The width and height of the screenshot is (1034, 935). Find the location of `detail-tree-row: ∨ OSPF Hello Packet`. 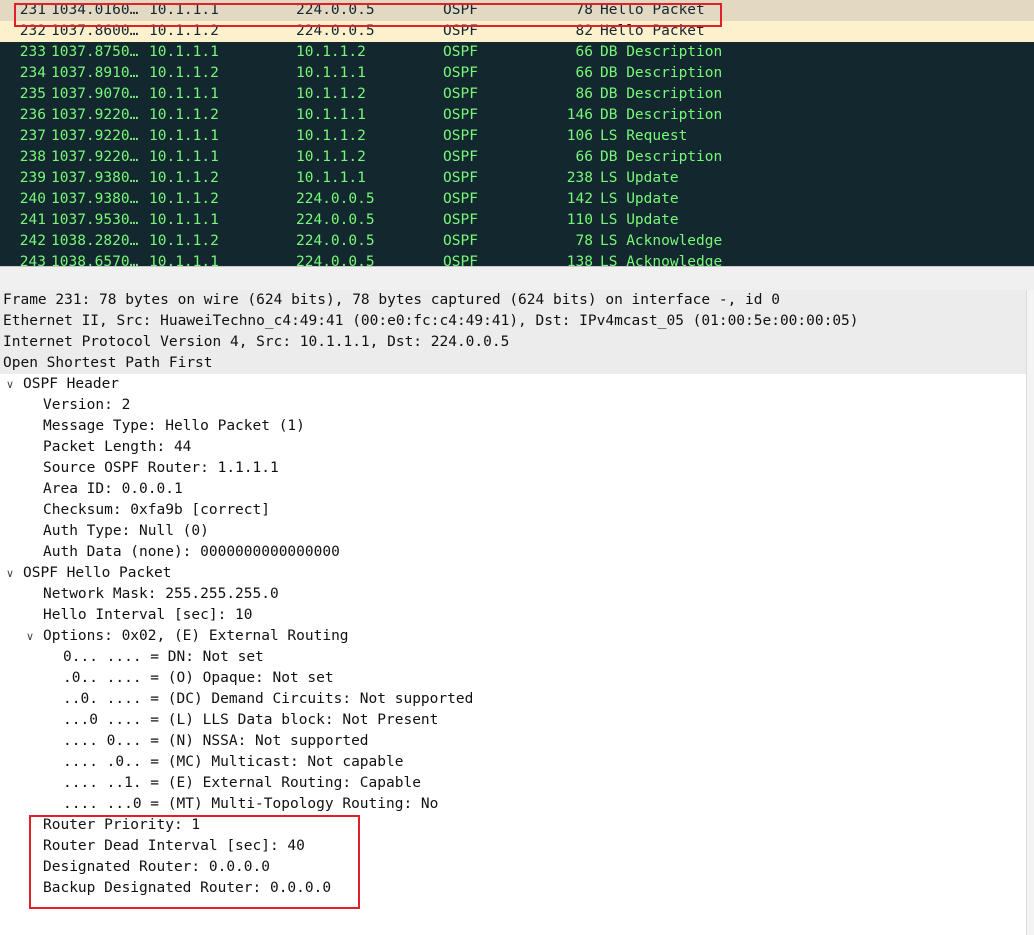

detail-tree-row: ∨ OSPF Hello Packet is located at coordinates (513, 573).